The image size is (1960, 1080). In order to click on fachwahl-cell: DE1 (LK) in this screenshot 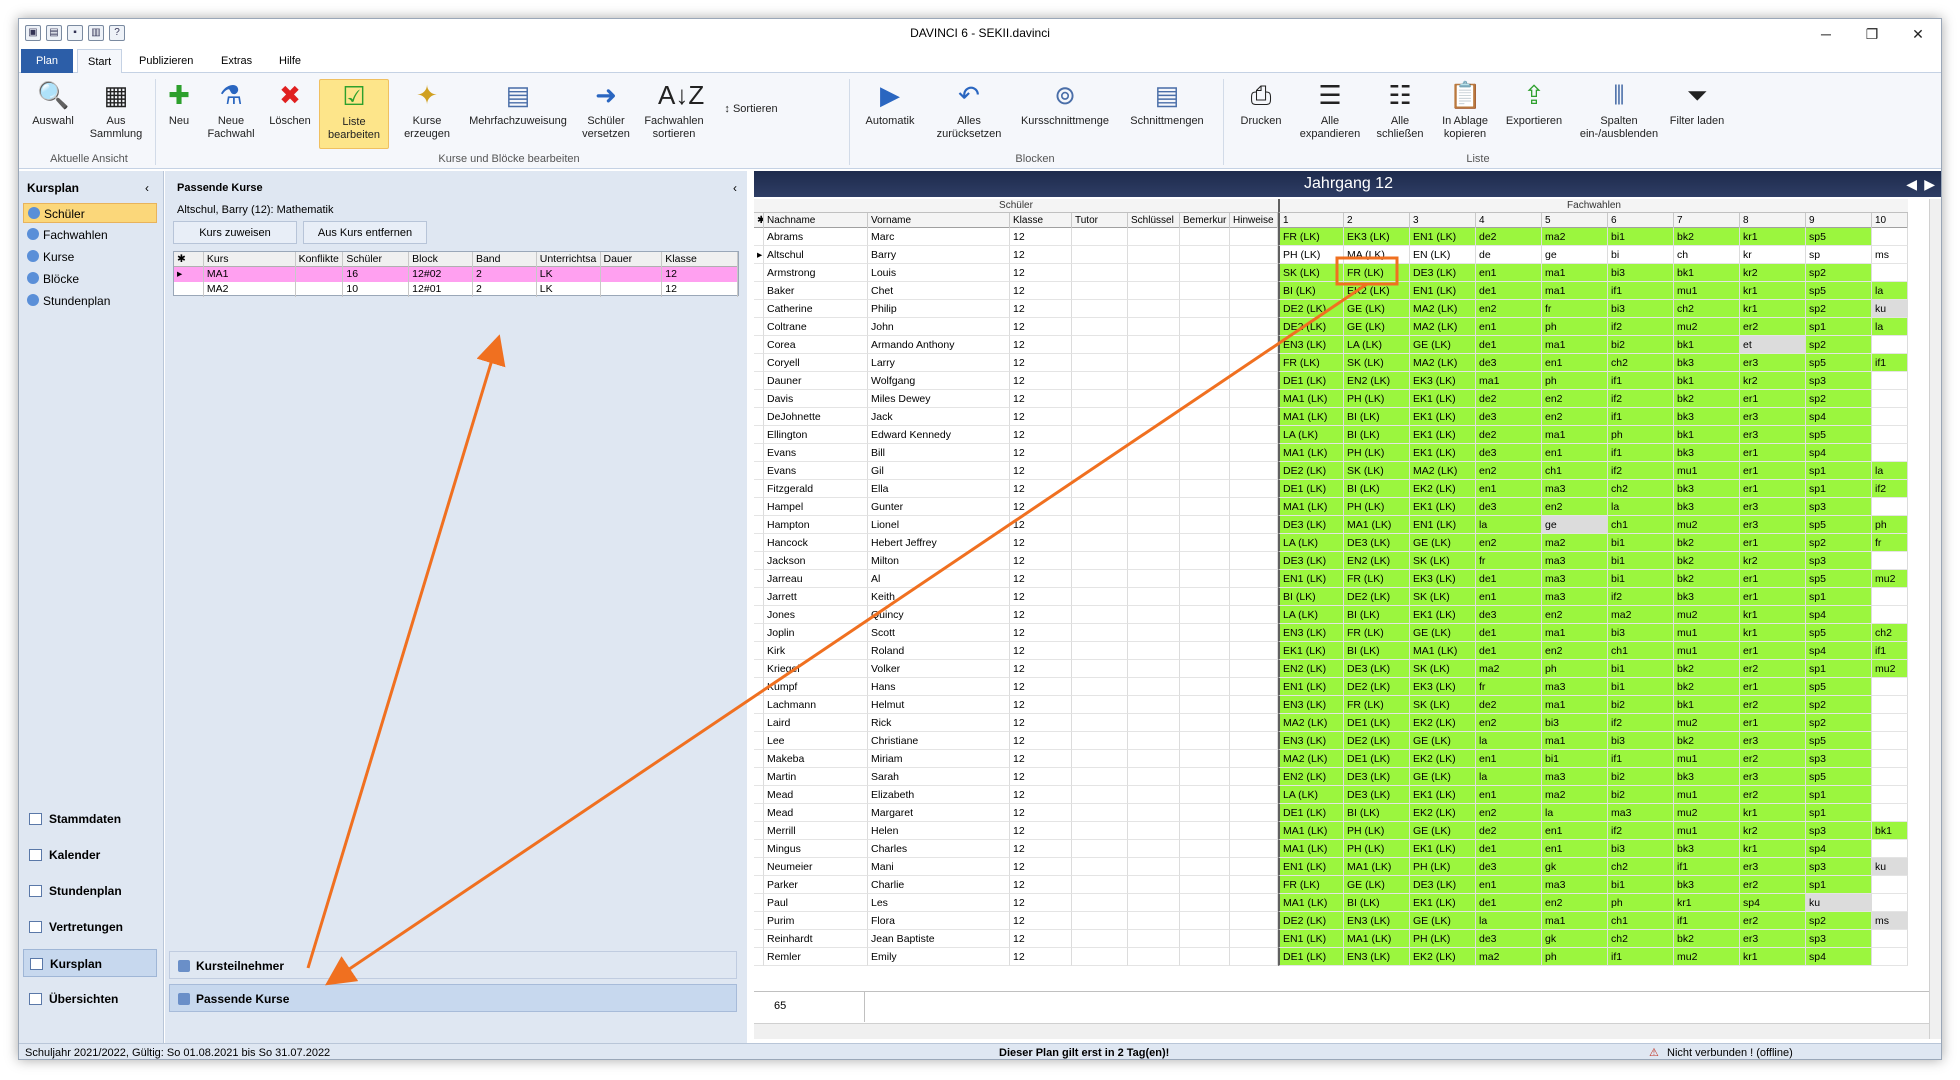, I will do `click(1377, 759)`.